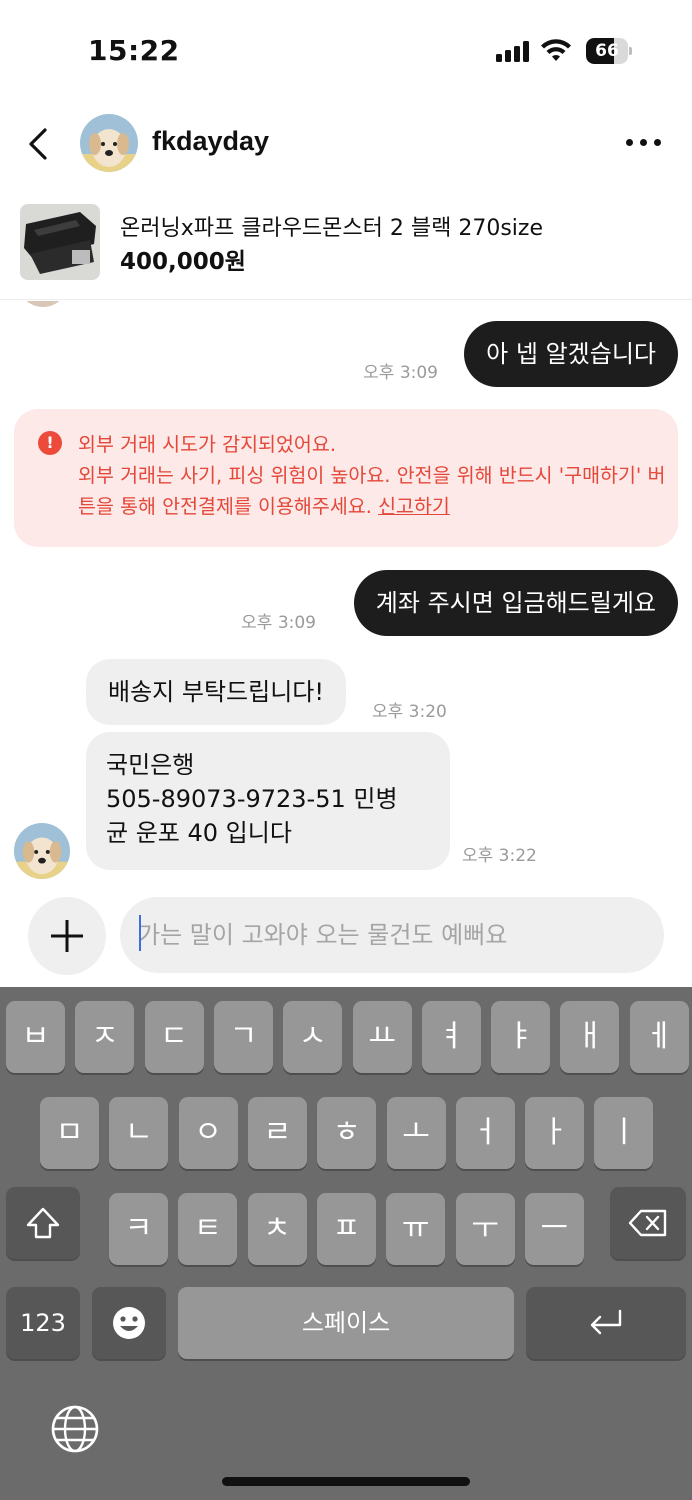  Describe the element at coordinates (643, 144) in the screenshot. I see `more-dots-icon` at that location.